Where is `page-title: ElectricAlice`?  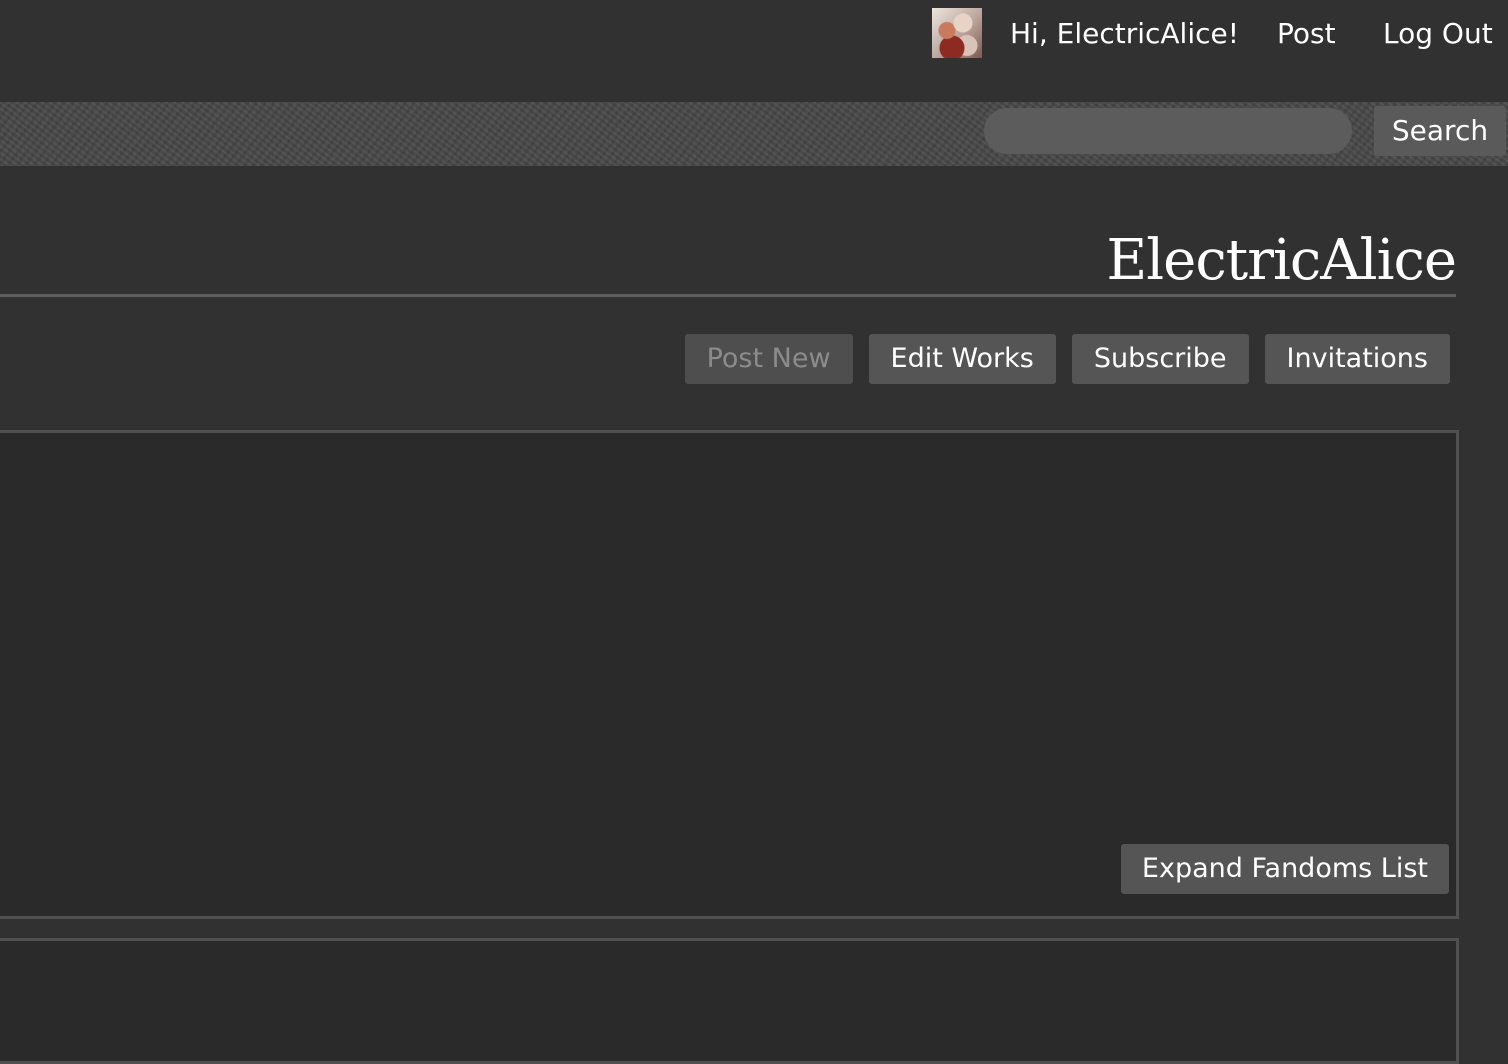 page-title: ElectricAlice is located at coordinates (1281, 260).